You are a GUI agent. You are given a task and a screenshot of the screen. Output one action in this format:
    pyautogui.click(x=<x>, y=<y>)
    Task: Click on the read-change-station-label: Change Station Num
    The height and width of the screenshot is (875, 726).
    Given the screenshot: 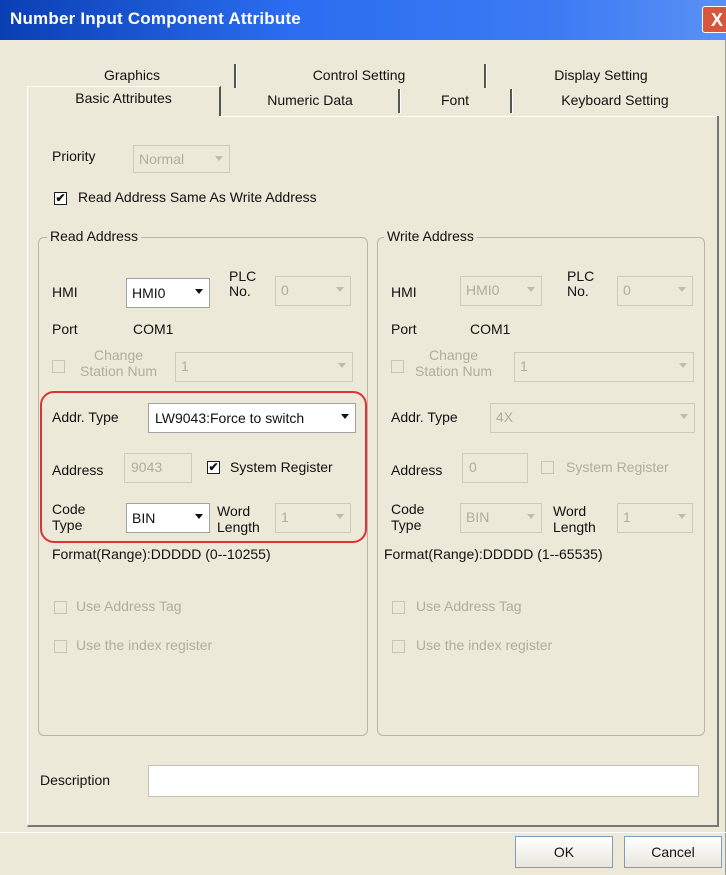 What is the action you would take?
    pyautogui.click(x=119, y=363)
    